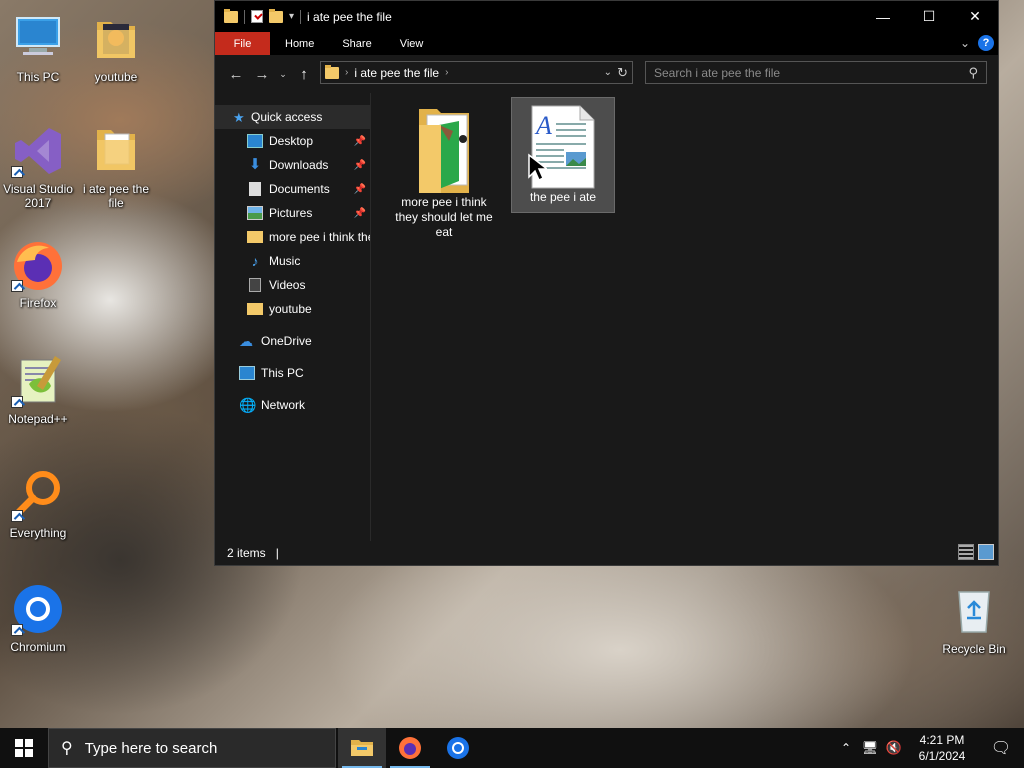  What do you see at coordinates (883, 16) in the screenshot?
I see `minimize-button: —` at bounding box center [883, 16].